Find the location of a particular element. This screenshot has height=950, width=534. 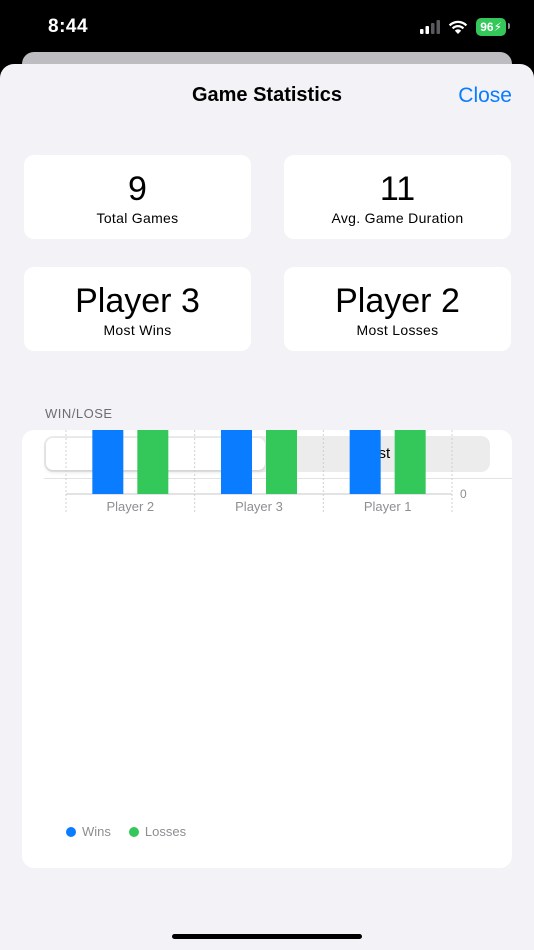

status-icons: 96⚡ is located at coordinates (465, 27).